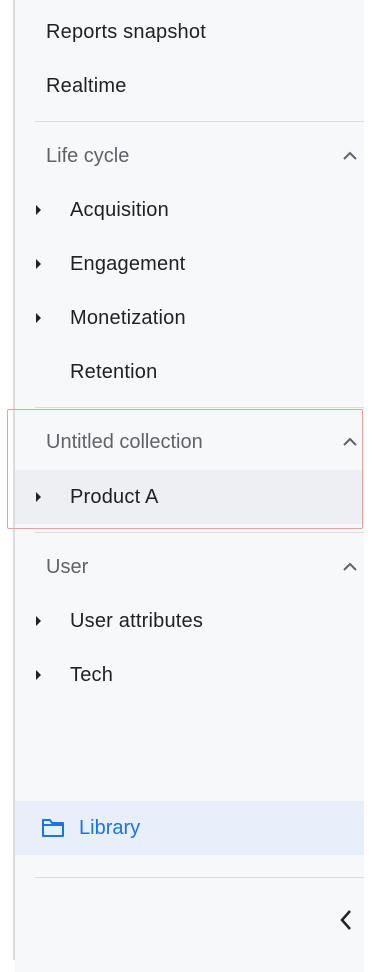 This screenshot has width=384, height=972. Describe the element at coordinates (374, 486) in the screenshot. I see `panel-right-gutter` at that location.